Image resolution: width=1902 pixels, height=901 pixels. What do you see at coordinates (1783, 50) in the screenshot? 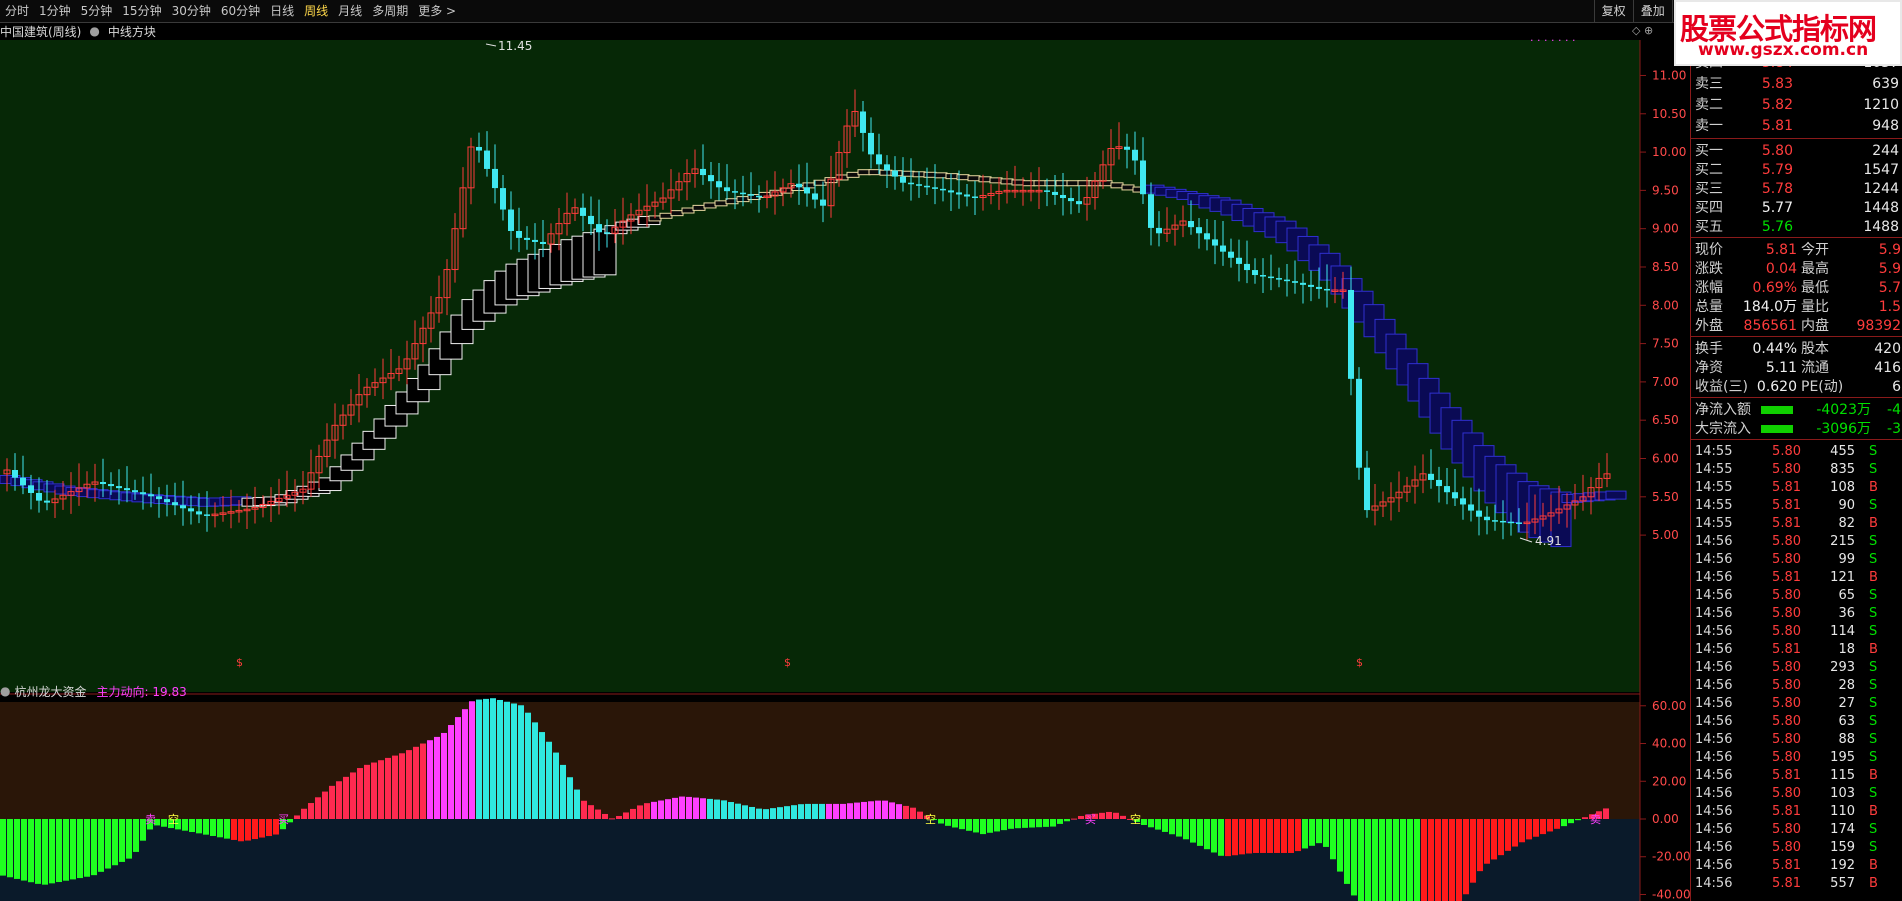
I see `logo-url: www.gszx.com.cn` at bounding box center [1783, 50].